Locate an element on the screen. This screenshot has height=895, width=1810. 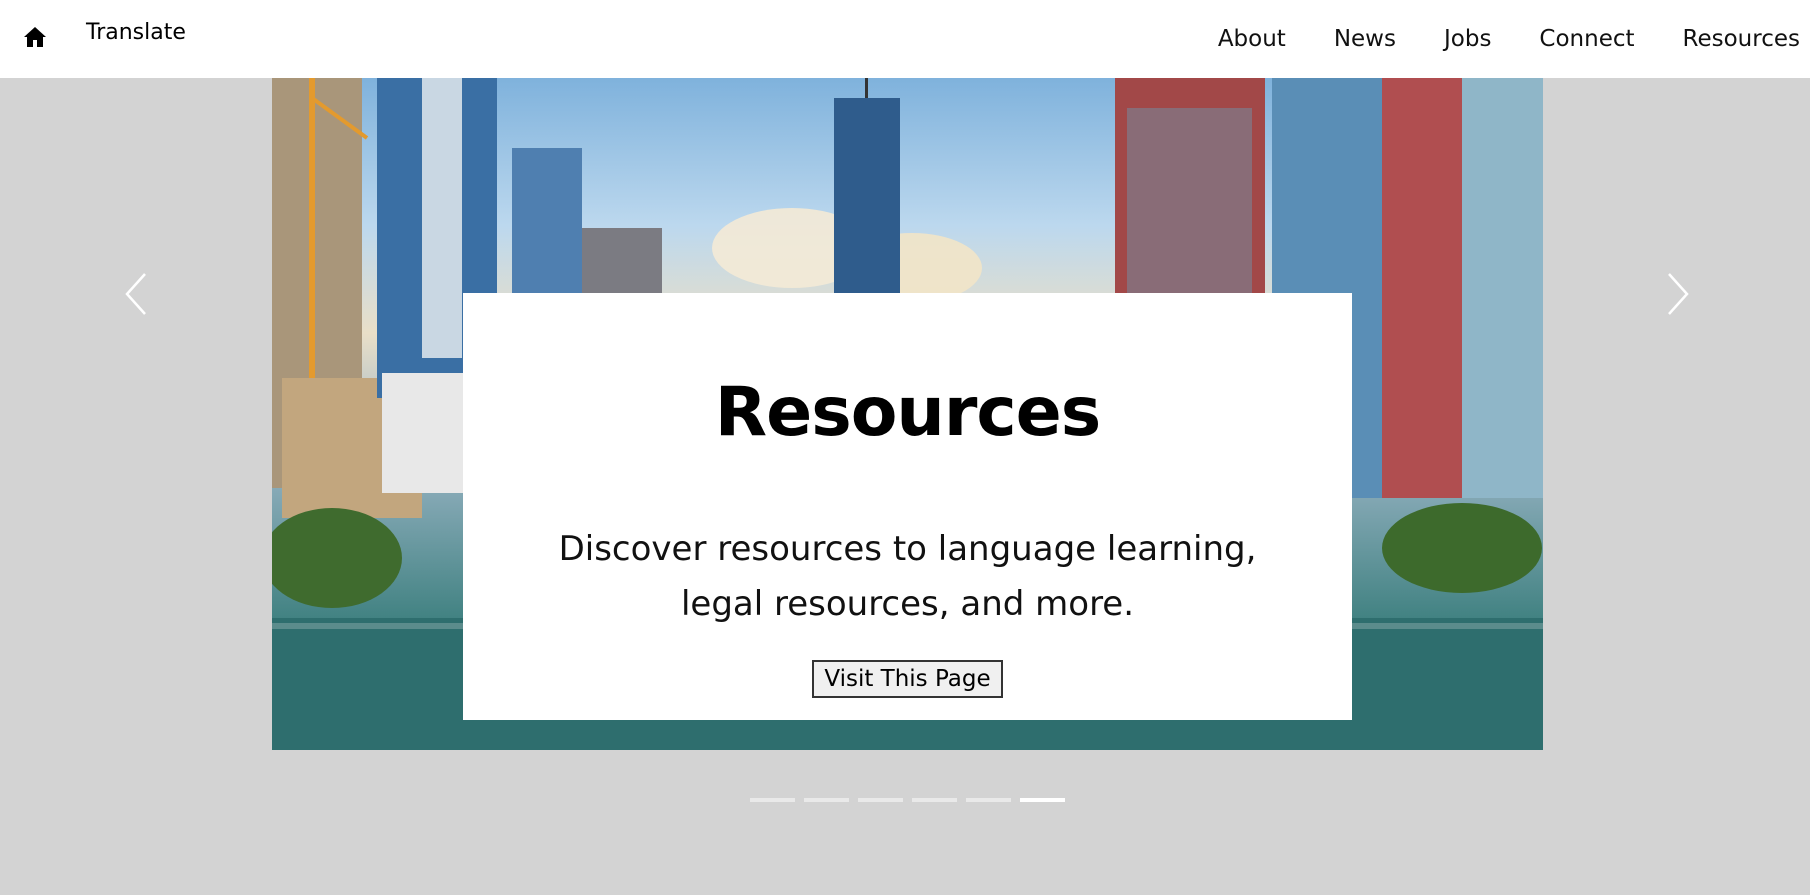
chevron-right-icon is located at coordinates (1678, 294).